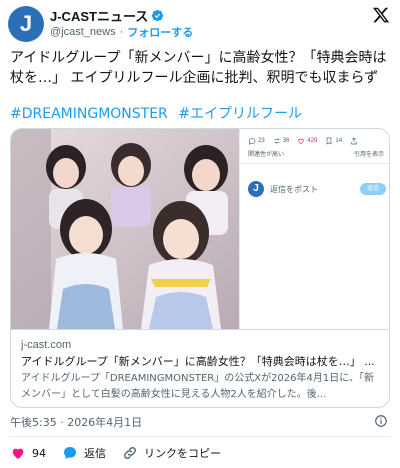  Describe the element at coordinates (240, 114) in the screenshot. I see `hashtag-link: #エイプリルフール` at that location.